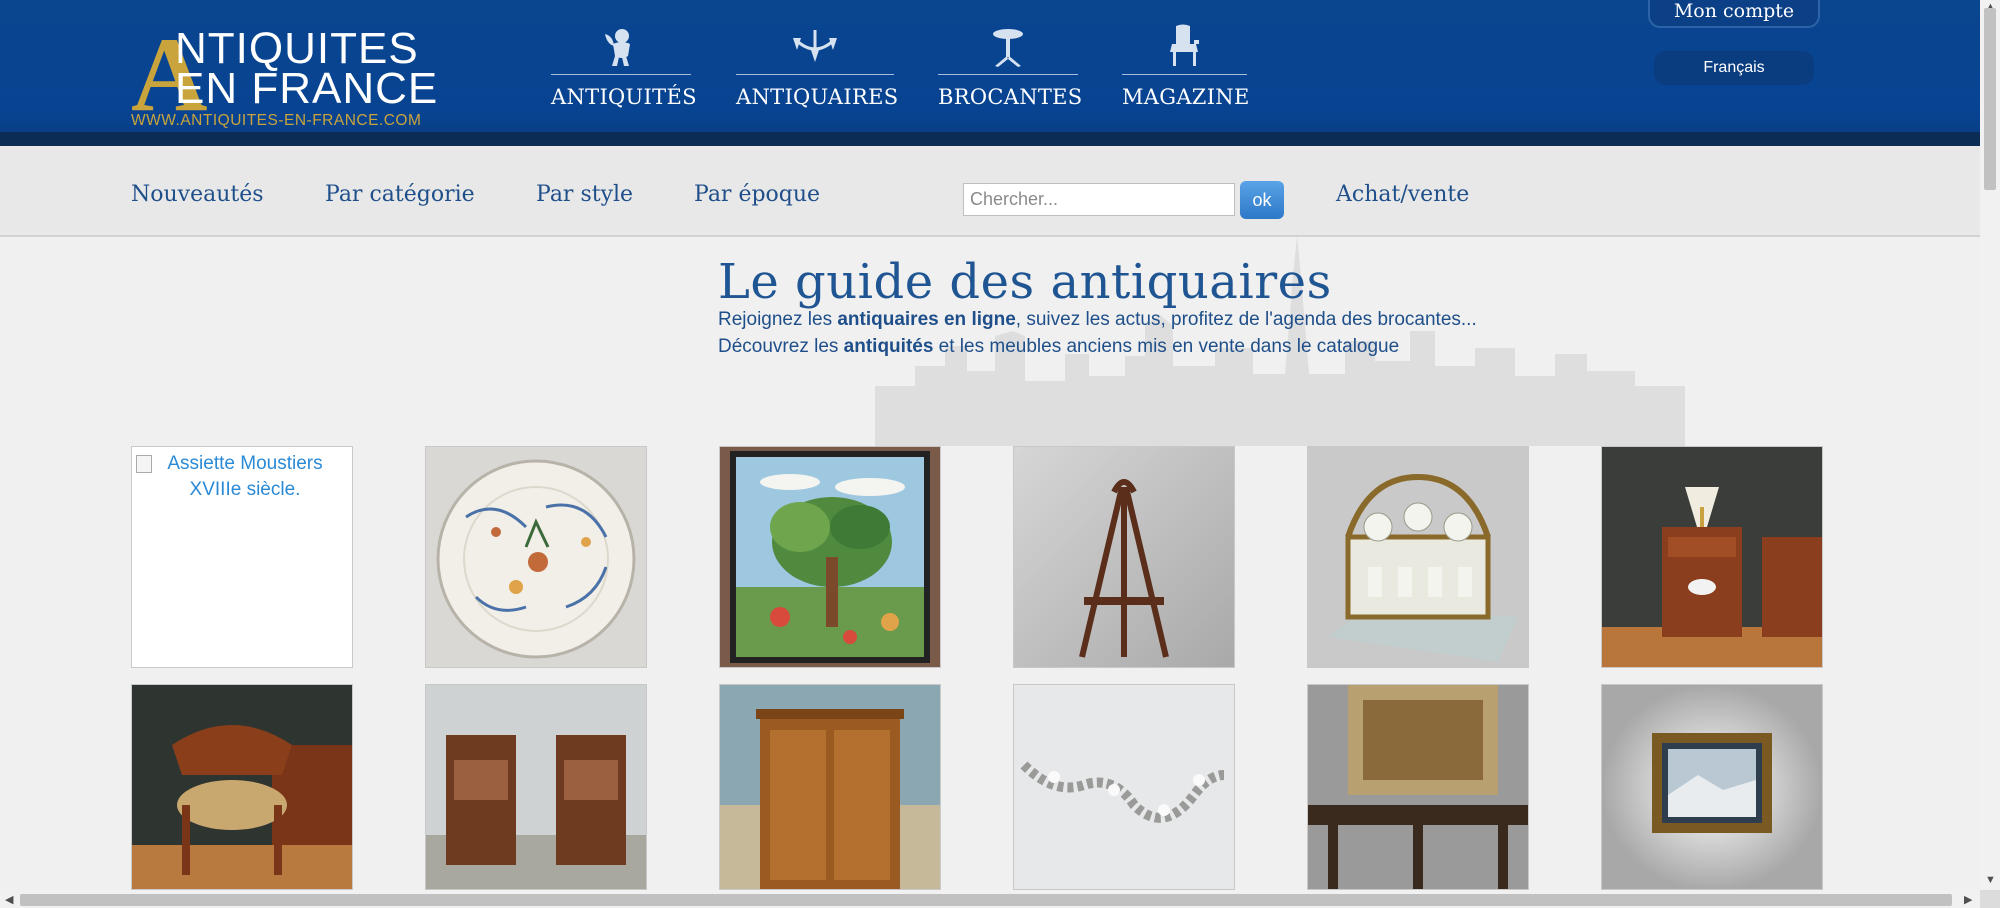  Describe the element at coordinates (986, 900) in the screenshot. I see `horizontal-scroll-thumb` at that location.